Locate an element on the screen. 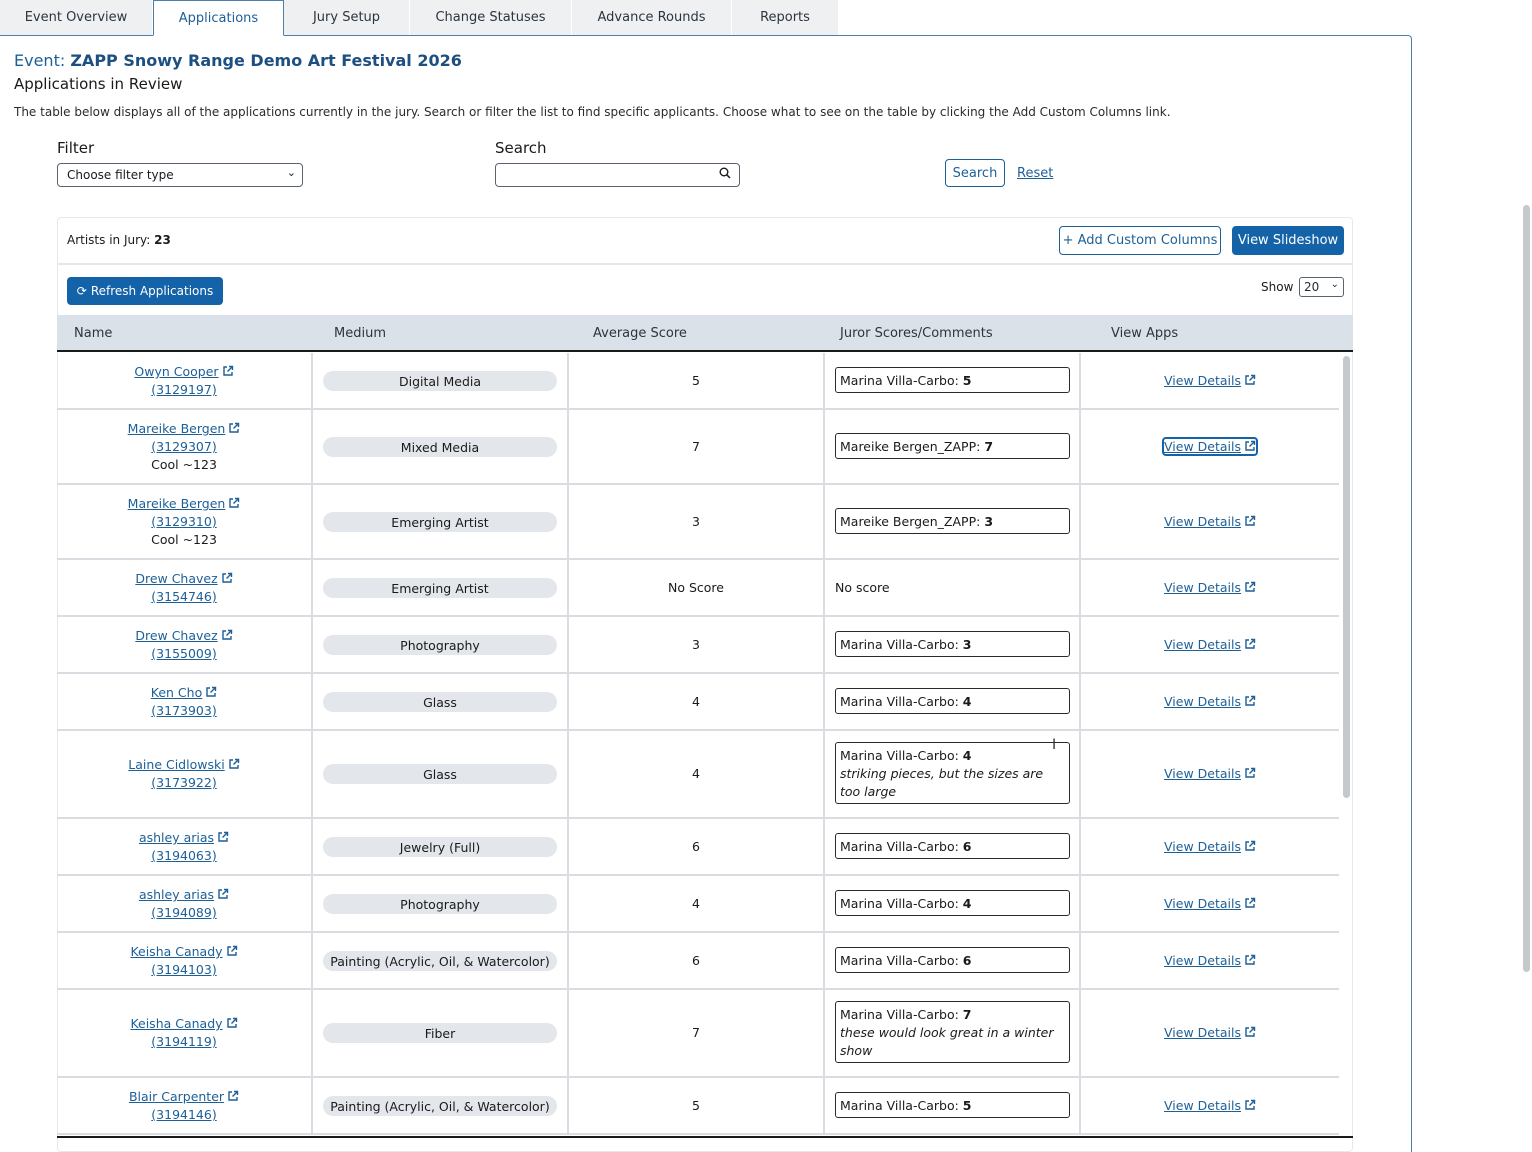 The width and height of the screenshot is (1532, 1152). add-custom-columns-button: + Add Custom Columns is located at coordinates (1140, 240).